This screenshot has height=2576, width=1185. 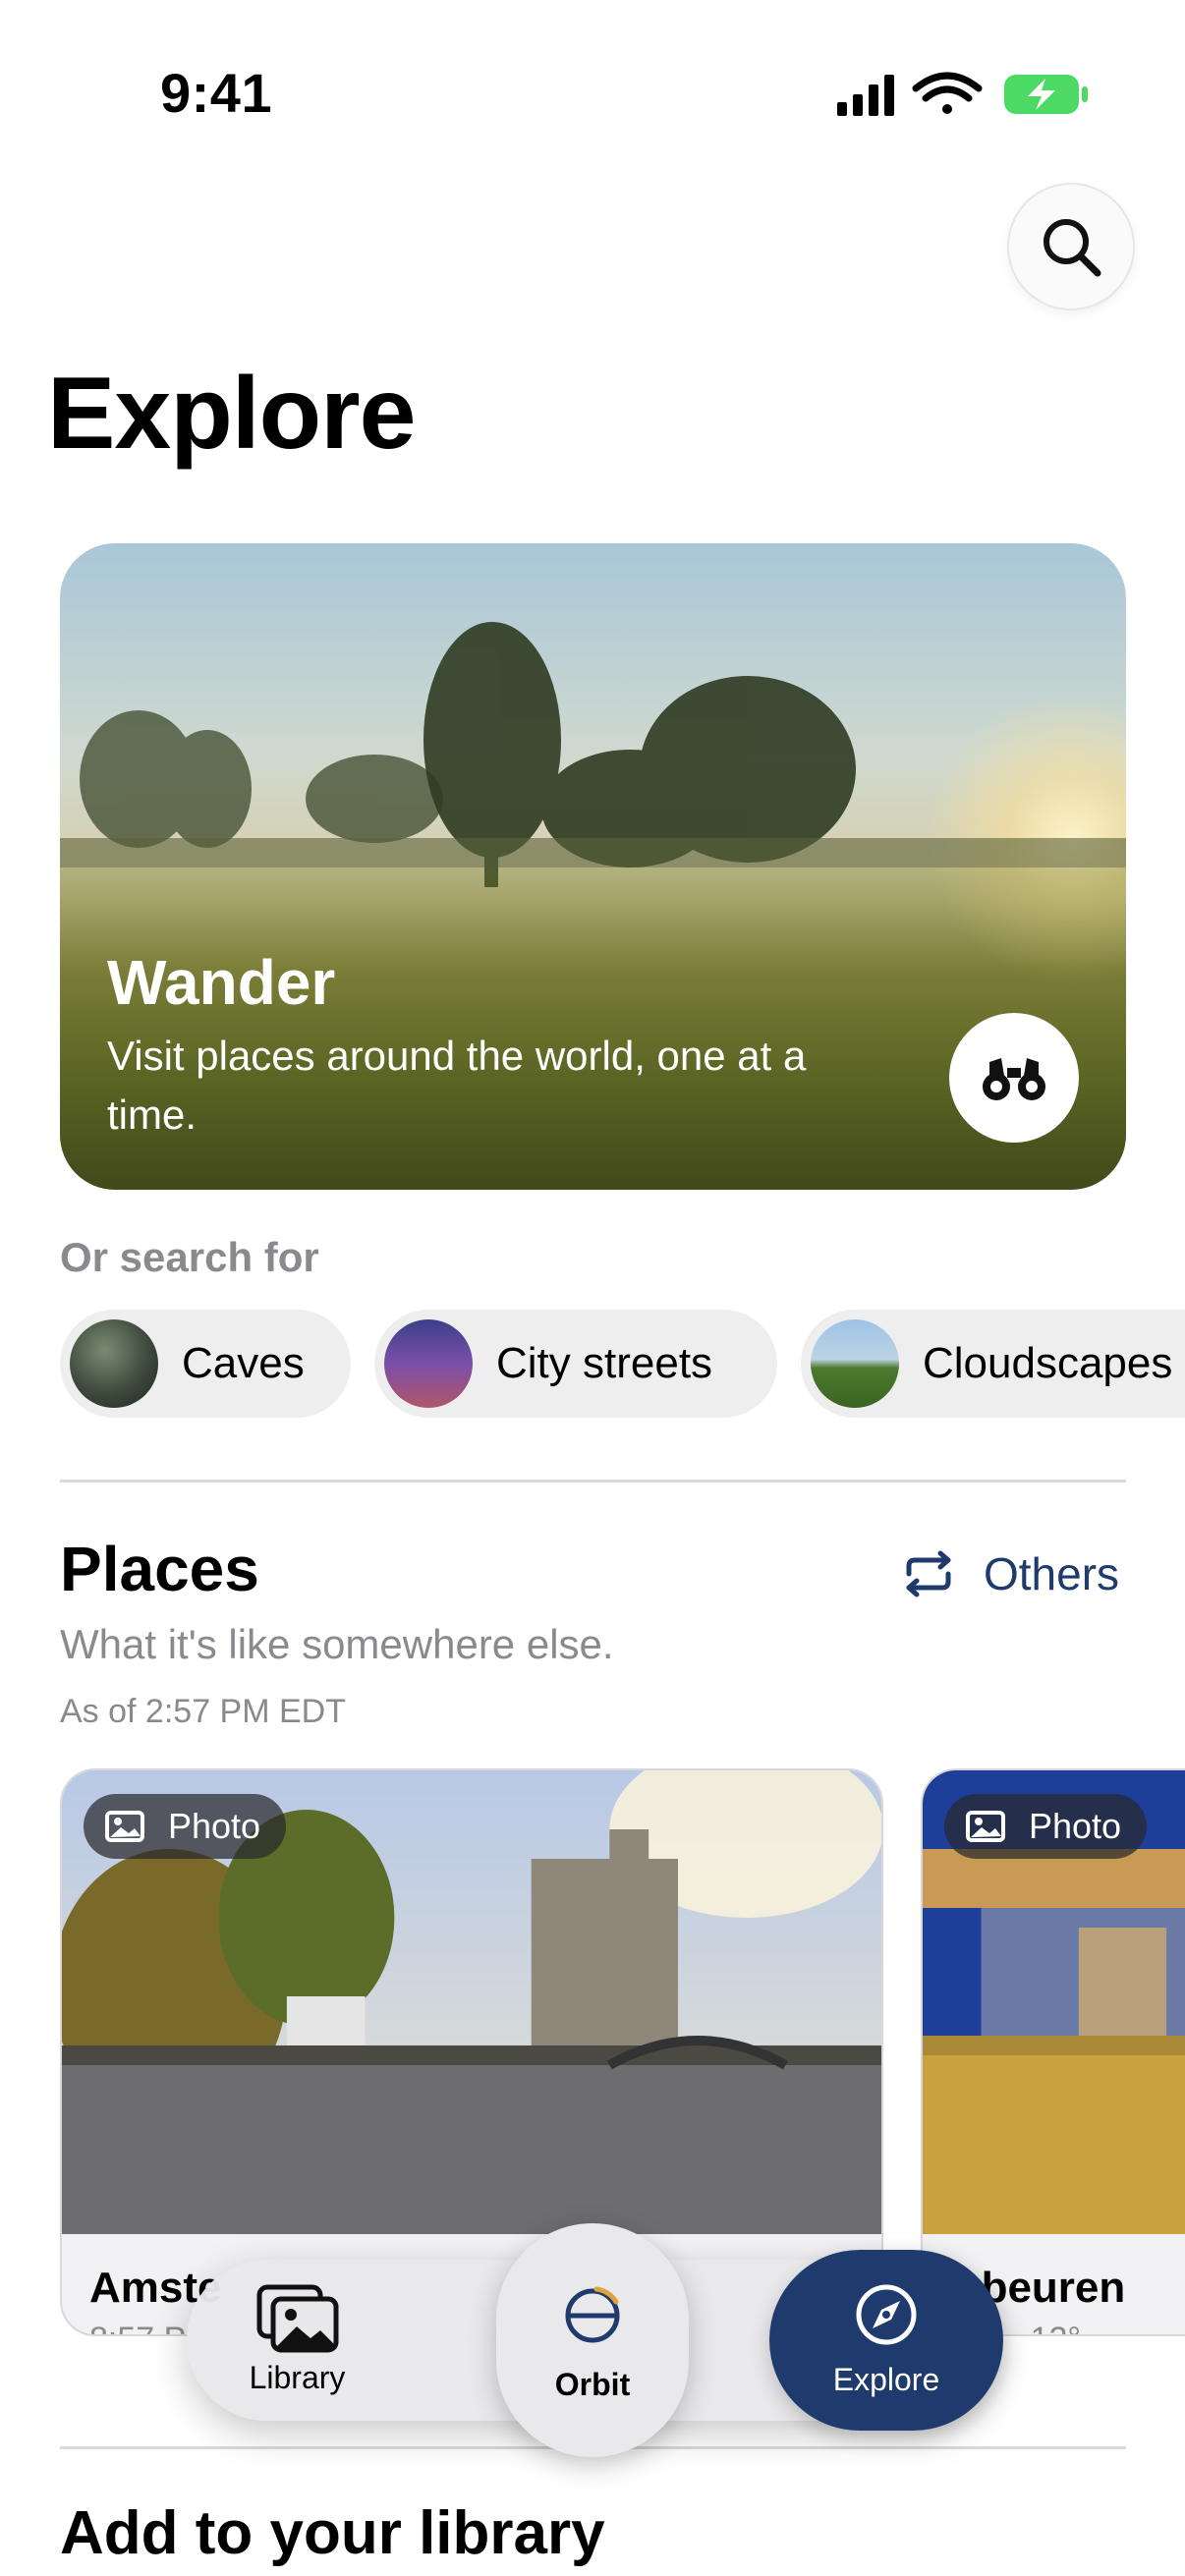 I want to click on tab-explore: Explore, so click(x=886, y=2340).